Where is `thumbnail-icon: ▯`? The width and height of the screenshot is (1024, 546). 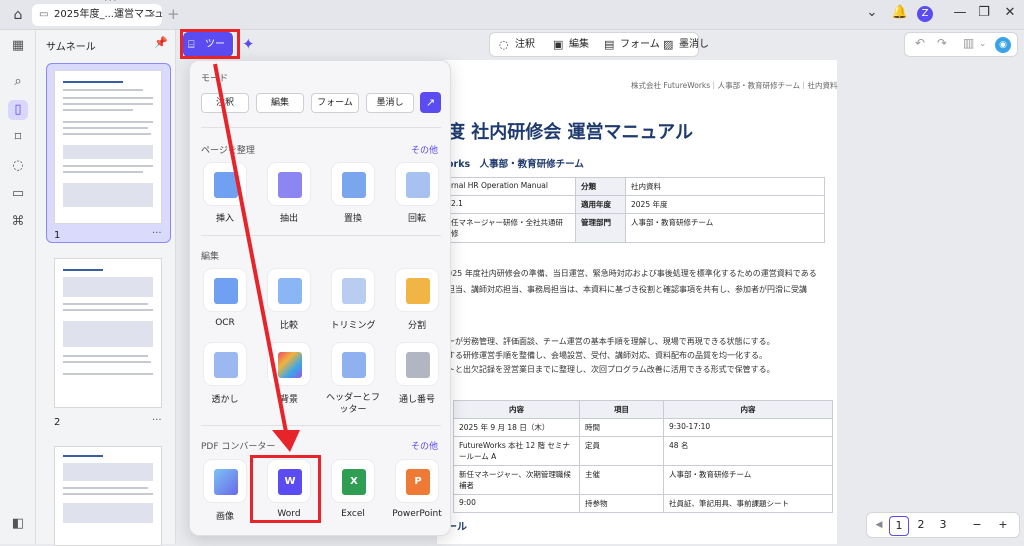 thumbnail-icon: ▯ is located at coordinates (18, 110).